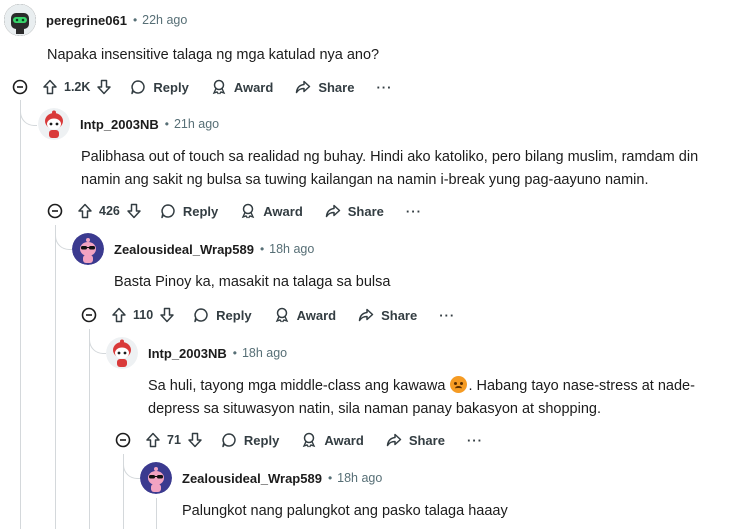 This screenshot has width=750, height=529. What do you see at coordinates (234, 211) in the screenshot?
I see `comment-actions: 426 Reply Award Share ···` at bounding box center [234, 211].